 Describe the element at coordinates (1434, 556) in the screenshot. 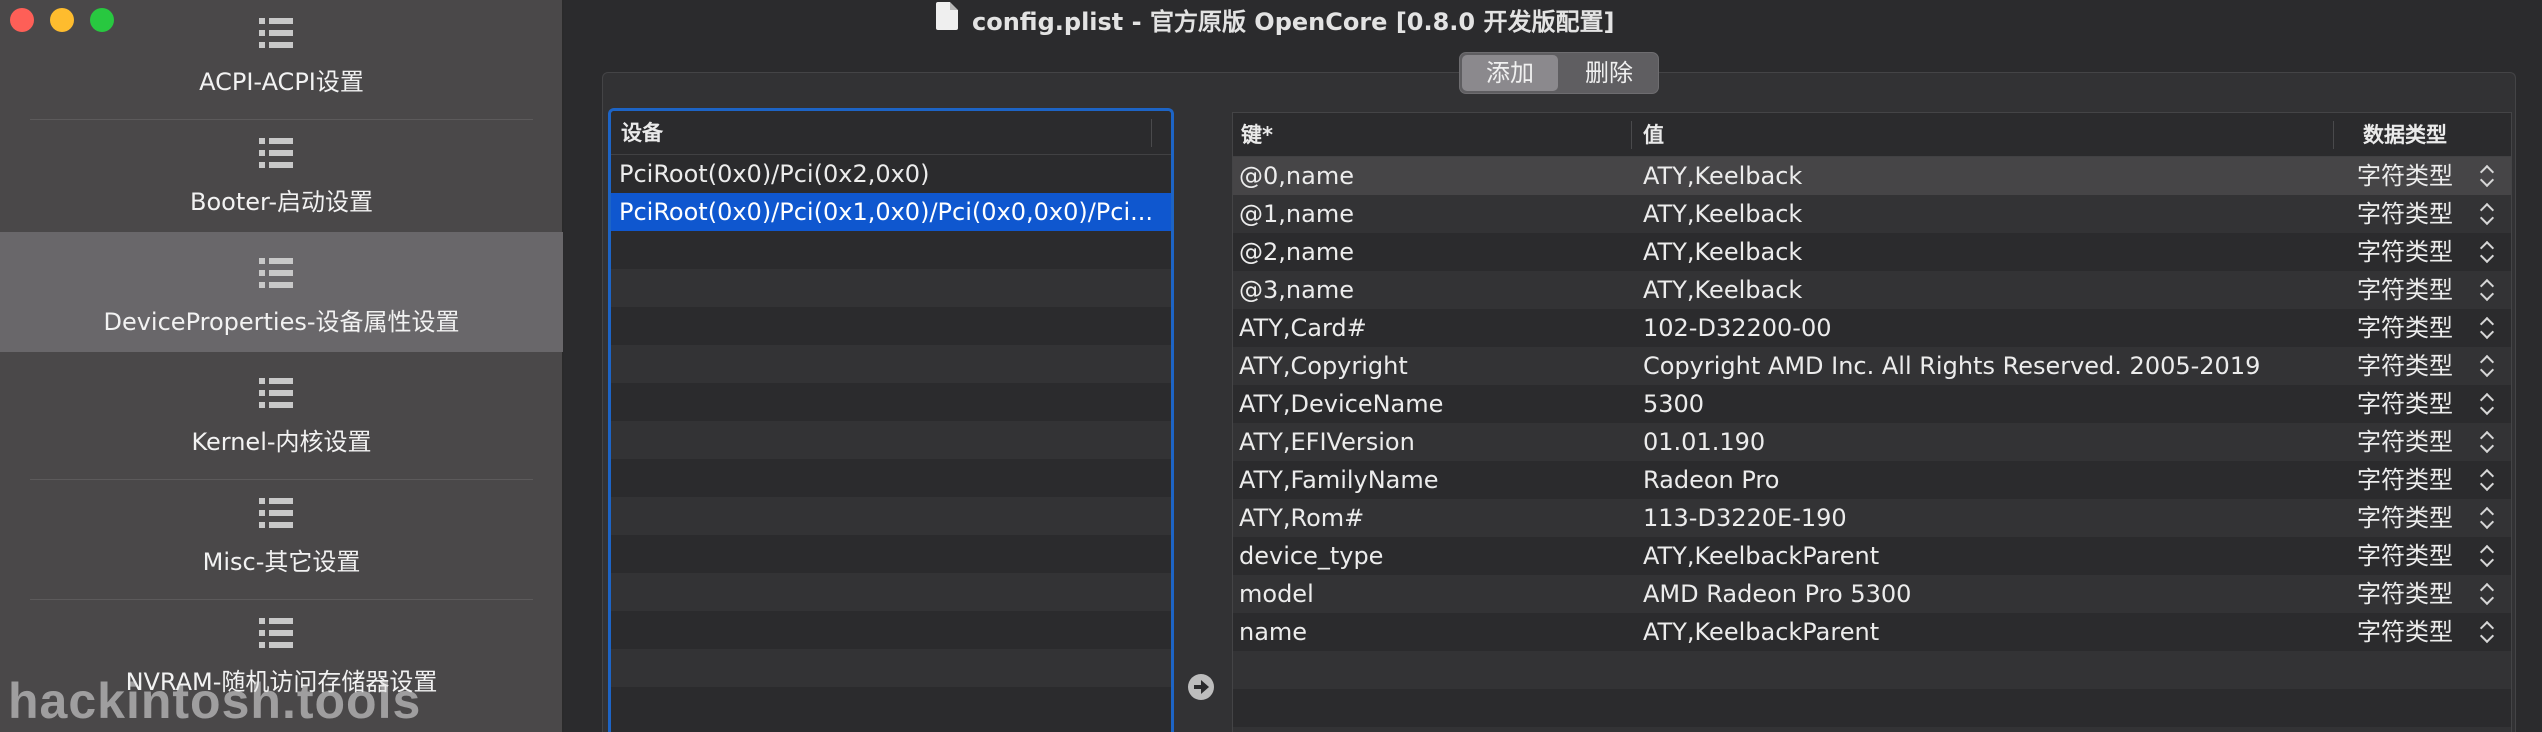

I see `key-cell: device_type` at that location.